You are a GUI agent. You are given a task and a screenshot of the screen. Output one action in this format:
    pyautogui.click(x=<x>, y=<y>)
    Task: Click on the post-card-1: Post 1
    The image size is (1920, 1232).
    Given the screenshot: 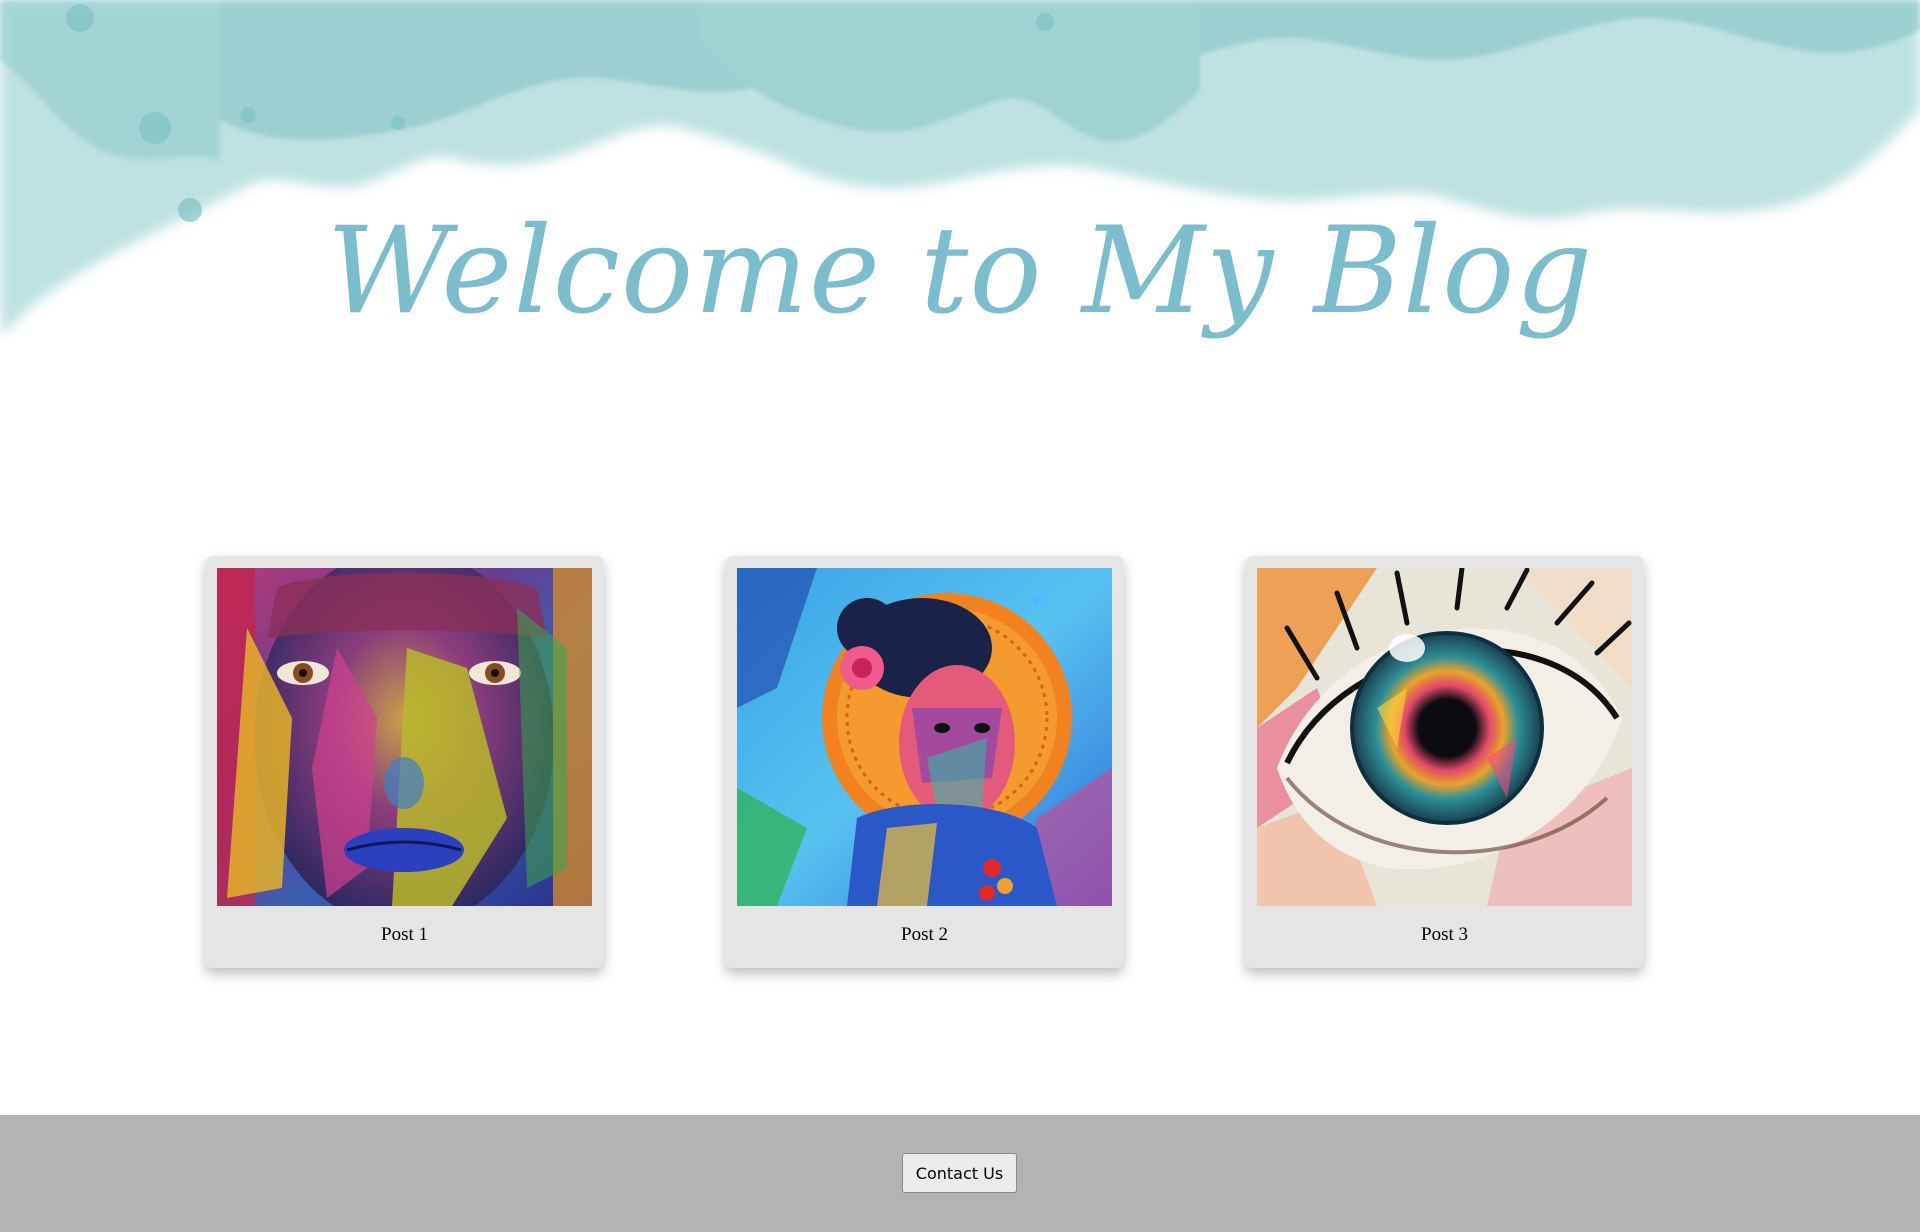 What is the action you would take?
    pyautogui.click(x=404, y=762)
    